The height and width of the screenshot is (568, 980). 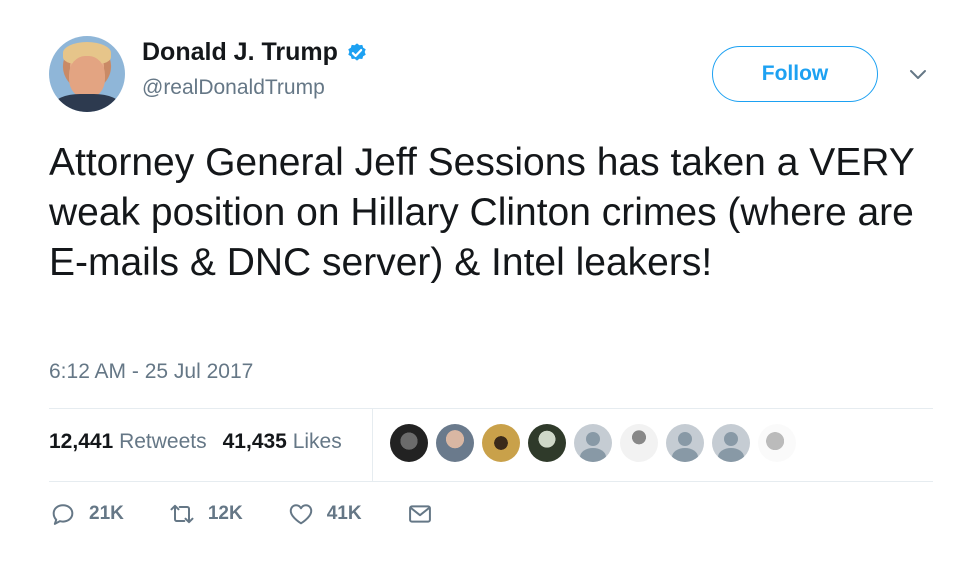 I want to click on retweets-stat: 12,441 Retweets, so click(x=128, y=442).